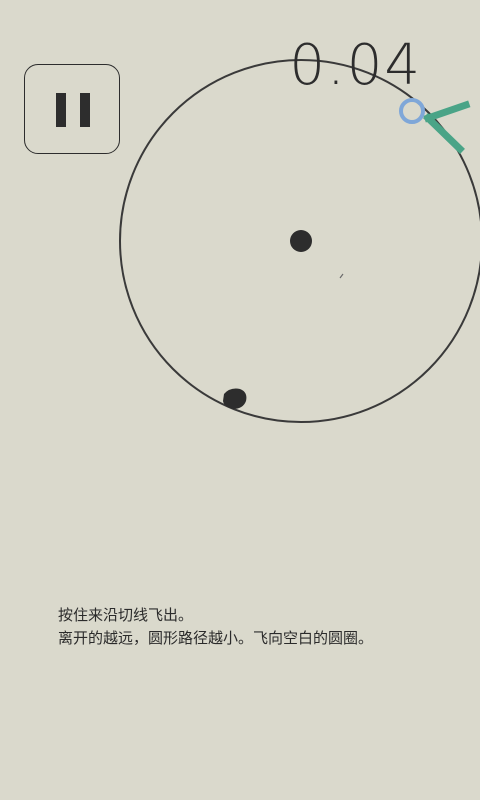 The width and height of the screenshot is (480, 800). What do you see at coordinates (235, 398) in the screenshot?
I see `player-blob` at bounding box center [235, 398].